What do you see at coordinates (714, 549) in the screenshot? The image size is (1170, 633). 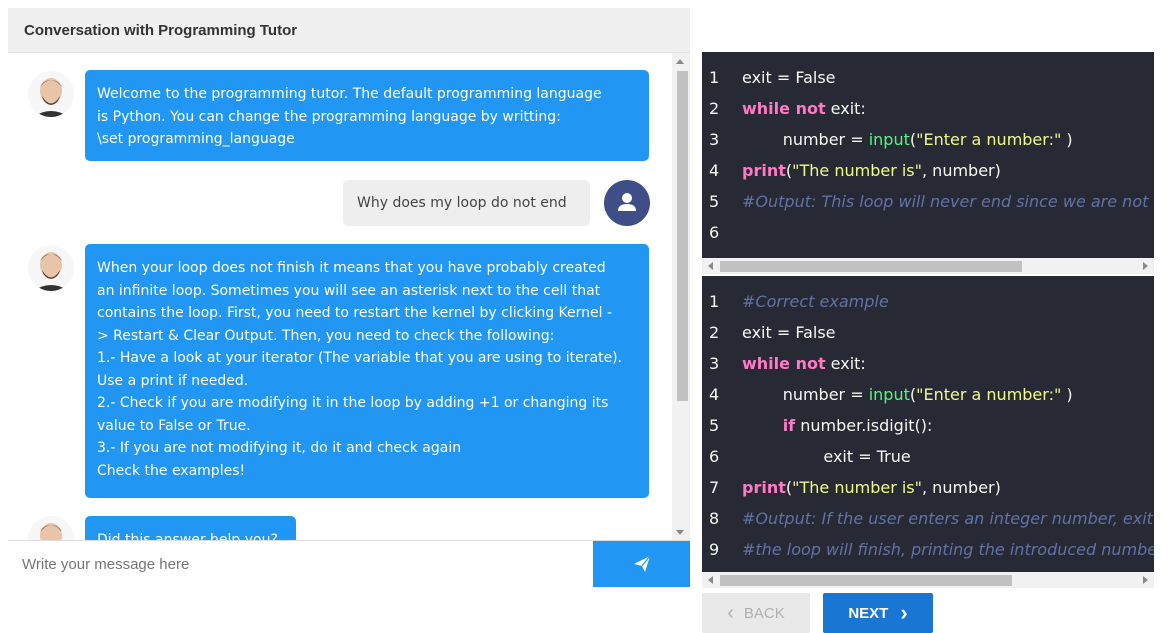 I see `line-number: 9` at bounding box center [714, 549].